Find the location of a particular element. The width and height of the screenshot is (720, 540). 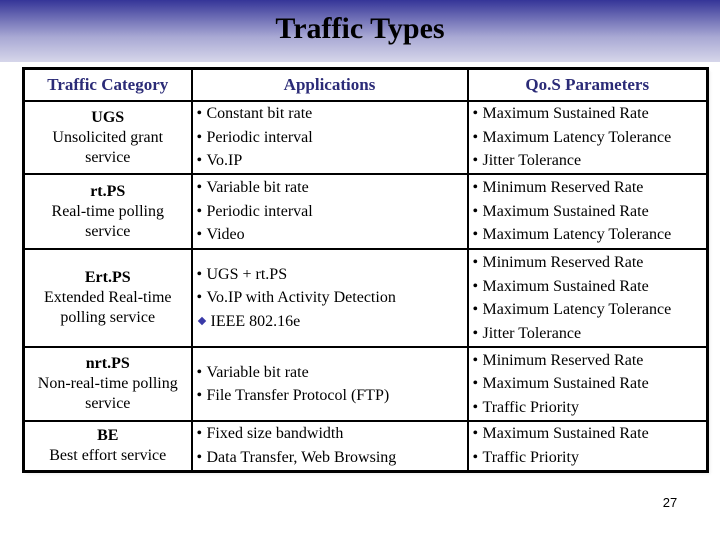

slide-title: Traffic Types is located at coordinates (360, 28).